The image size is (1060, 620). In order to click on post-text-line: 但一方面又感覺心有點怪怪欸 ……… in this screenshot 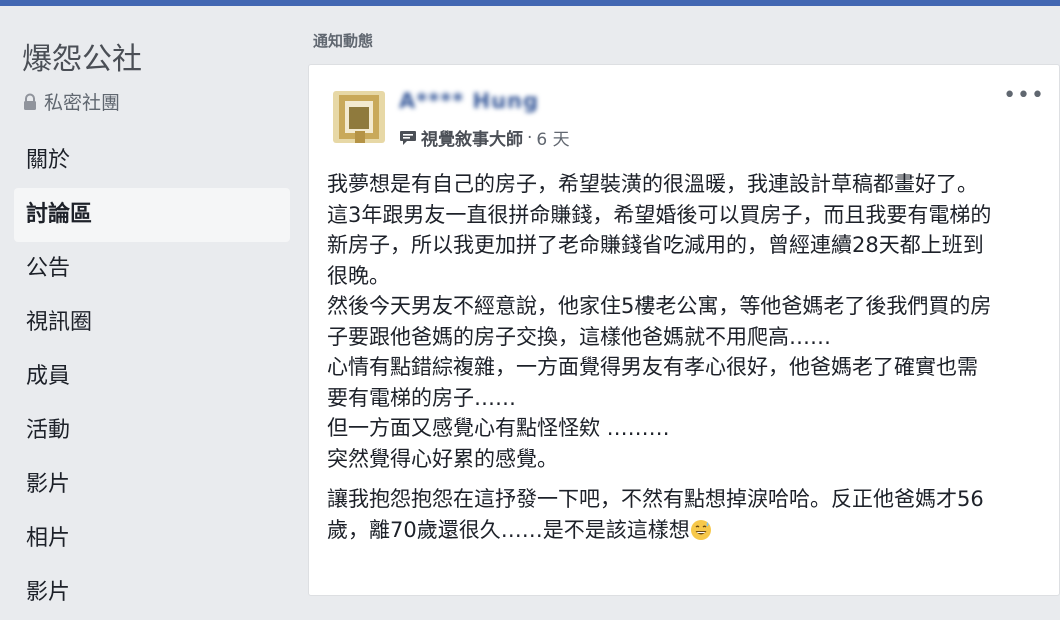, I will do `click(498, 428)`.